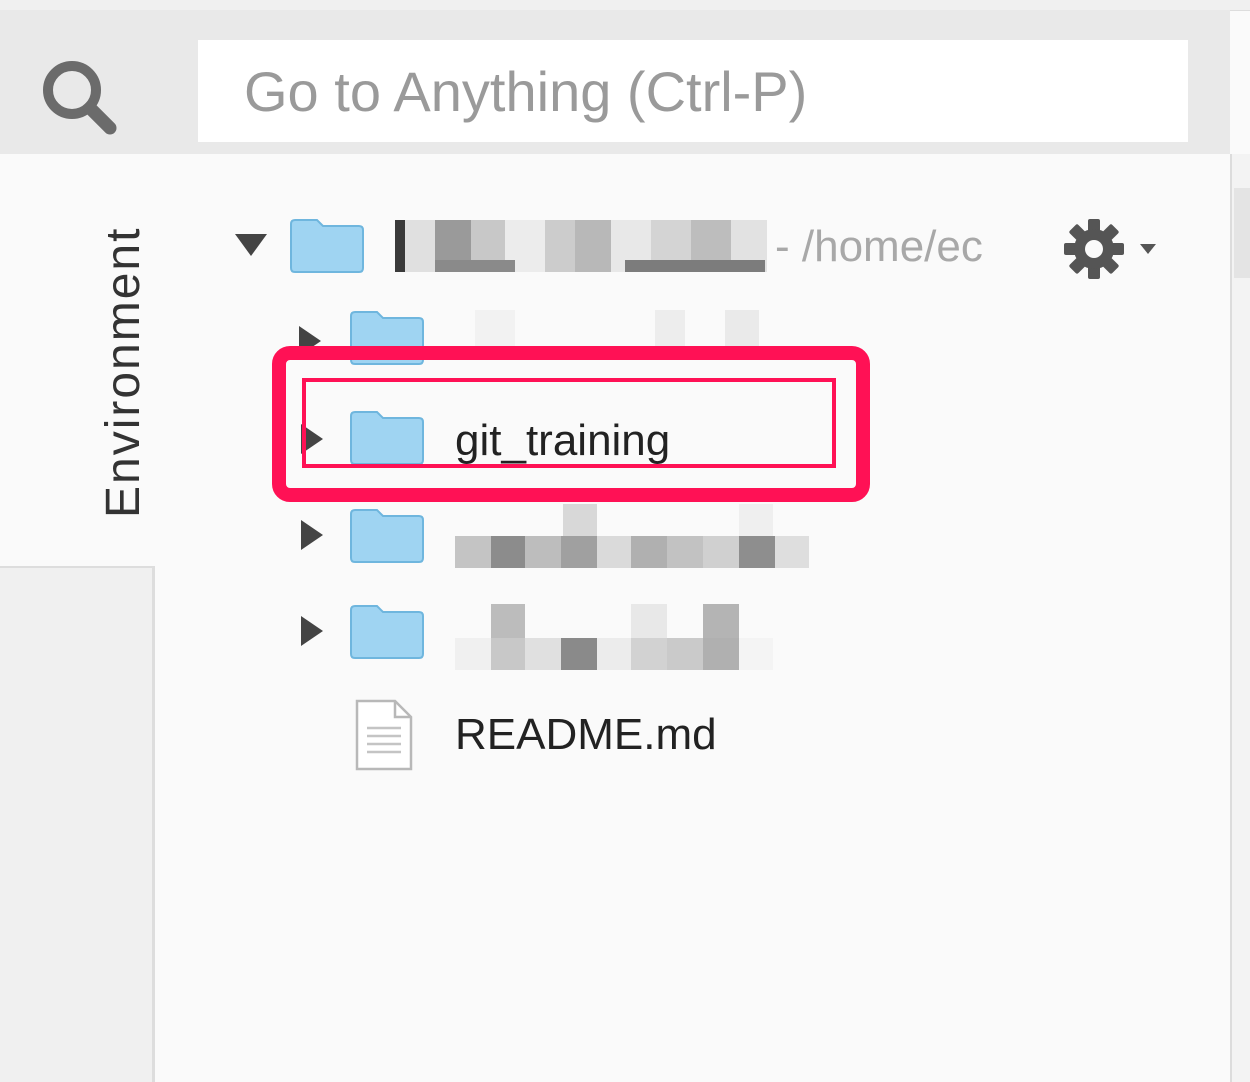 The height and width of the screenshot is (1082, 1250). I want to click on go-to-anything-bar, so click(615, 82).